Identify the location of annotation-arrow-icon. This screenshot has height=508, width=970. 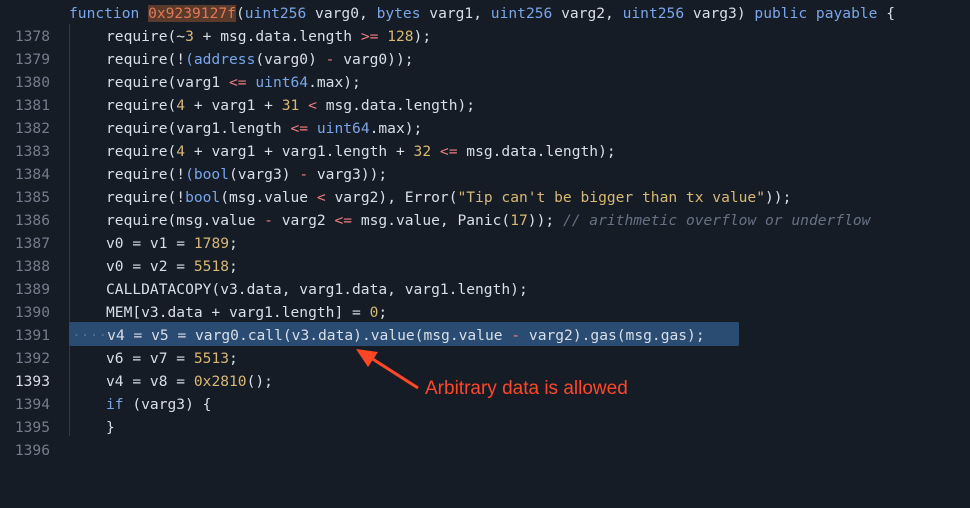
(387, 369).